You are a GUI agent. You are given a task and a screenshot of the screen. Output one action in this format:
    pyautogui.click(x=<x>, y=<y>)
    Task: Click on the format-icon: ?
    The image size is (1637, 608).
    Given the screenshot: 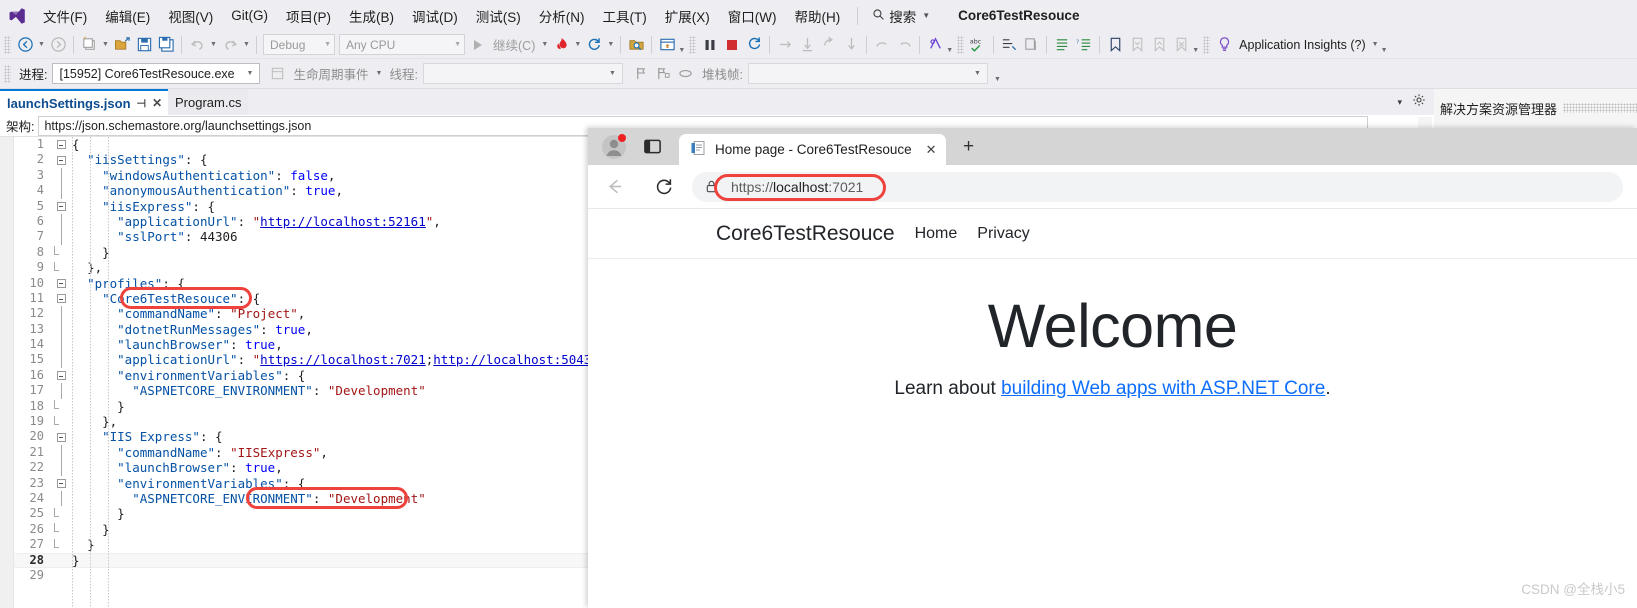 What is the action you would take?
    pyautogui.click(x=1084, y=45)
    